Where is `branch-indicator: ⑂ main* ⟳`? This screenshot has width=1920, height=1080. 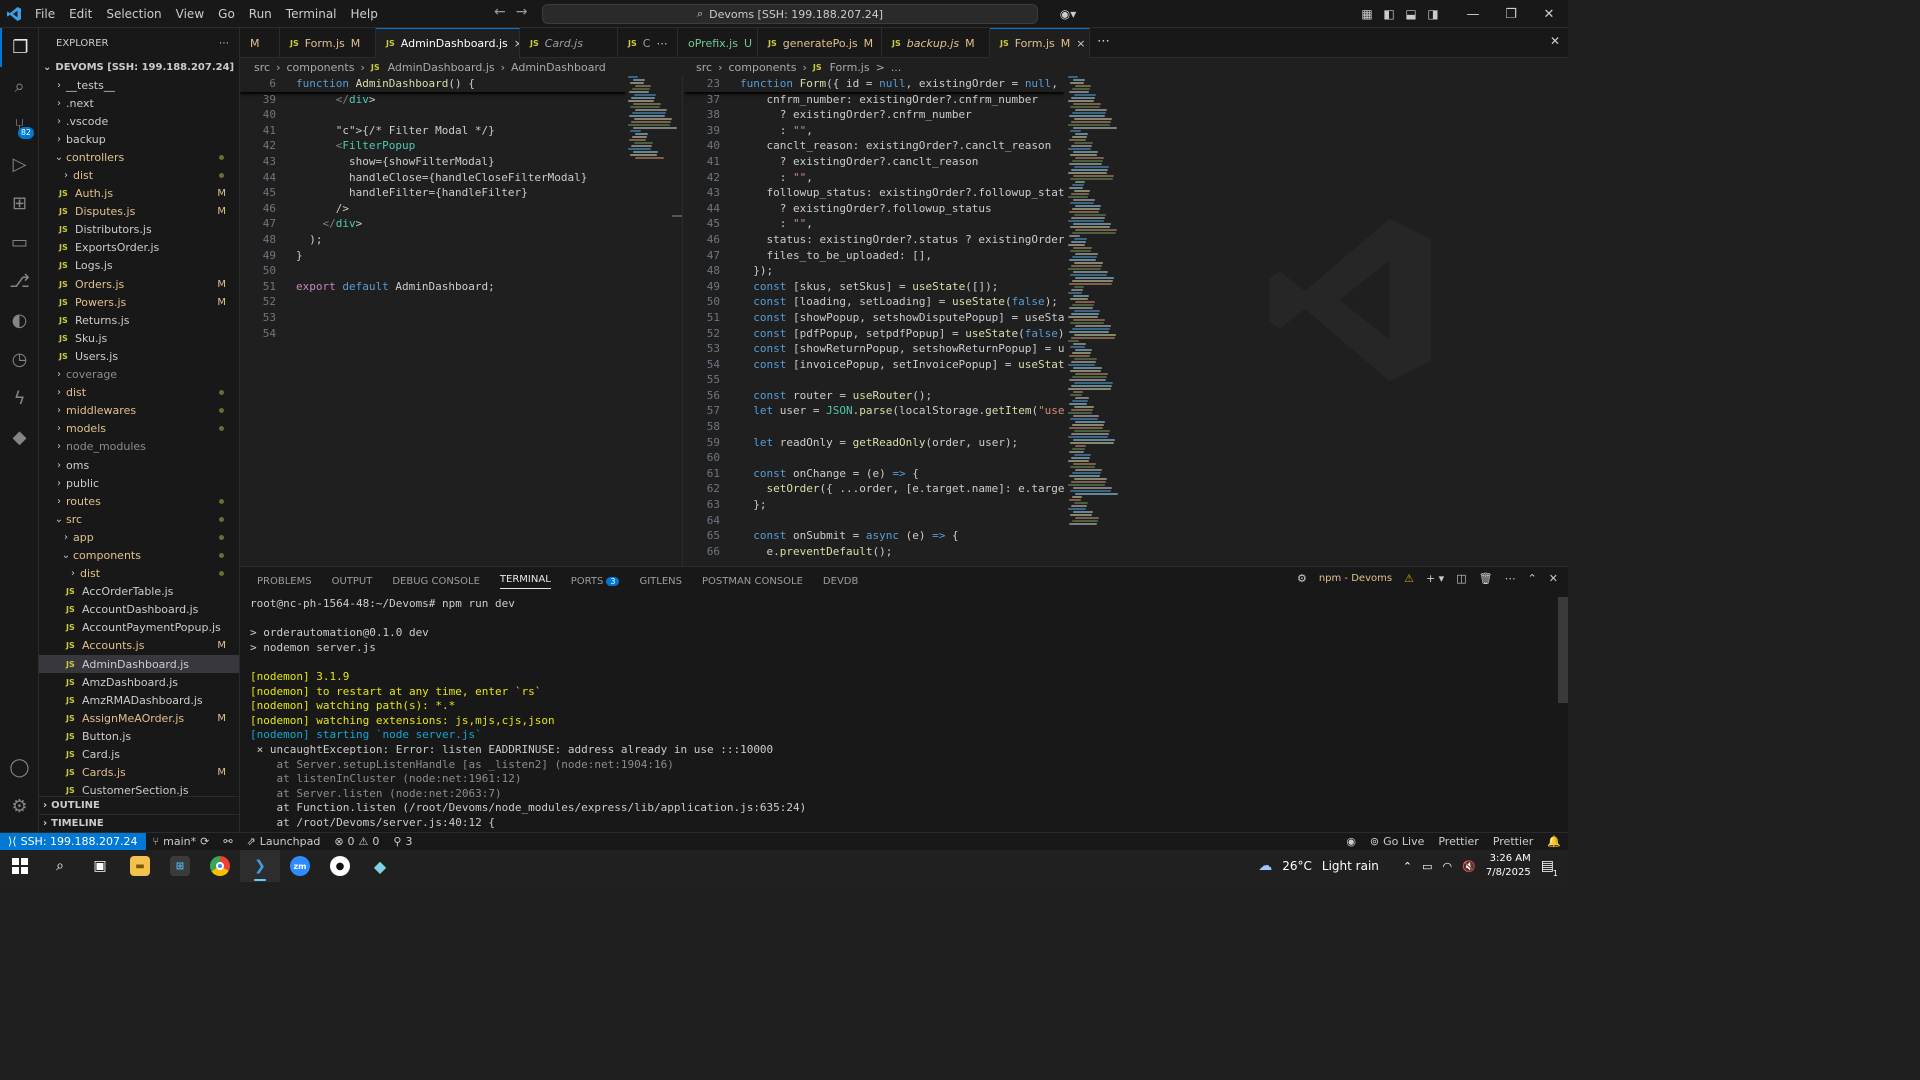 branch-indicator: ⑂ main* ⟳ is located at coordinates (181, 841).